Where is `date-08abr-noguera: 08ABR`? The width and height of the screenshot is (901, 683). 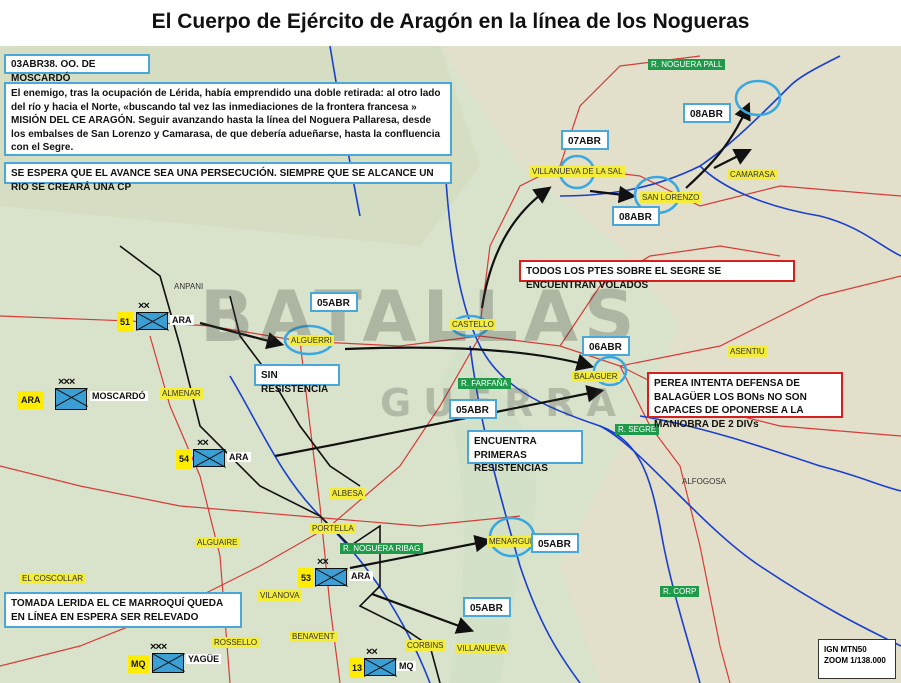 date-08abr-noguera: 08ABR is located at coordinates (707, 113).